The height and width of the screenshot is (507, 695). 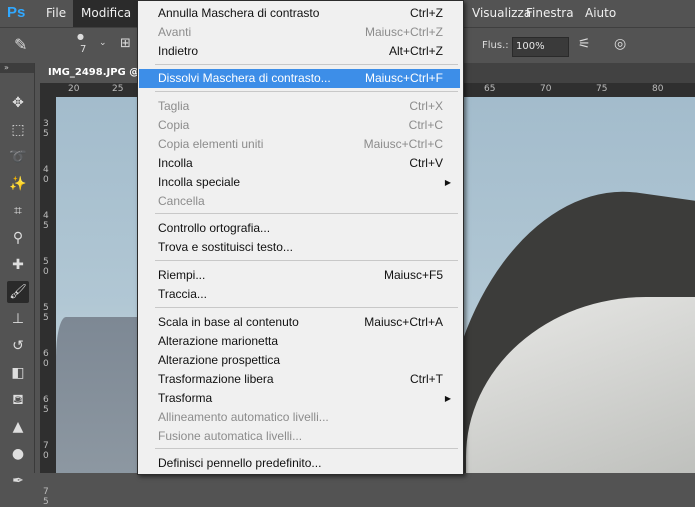 I want to click on menu-item: Incolla speciale ▶, so click(x=299, y=182).